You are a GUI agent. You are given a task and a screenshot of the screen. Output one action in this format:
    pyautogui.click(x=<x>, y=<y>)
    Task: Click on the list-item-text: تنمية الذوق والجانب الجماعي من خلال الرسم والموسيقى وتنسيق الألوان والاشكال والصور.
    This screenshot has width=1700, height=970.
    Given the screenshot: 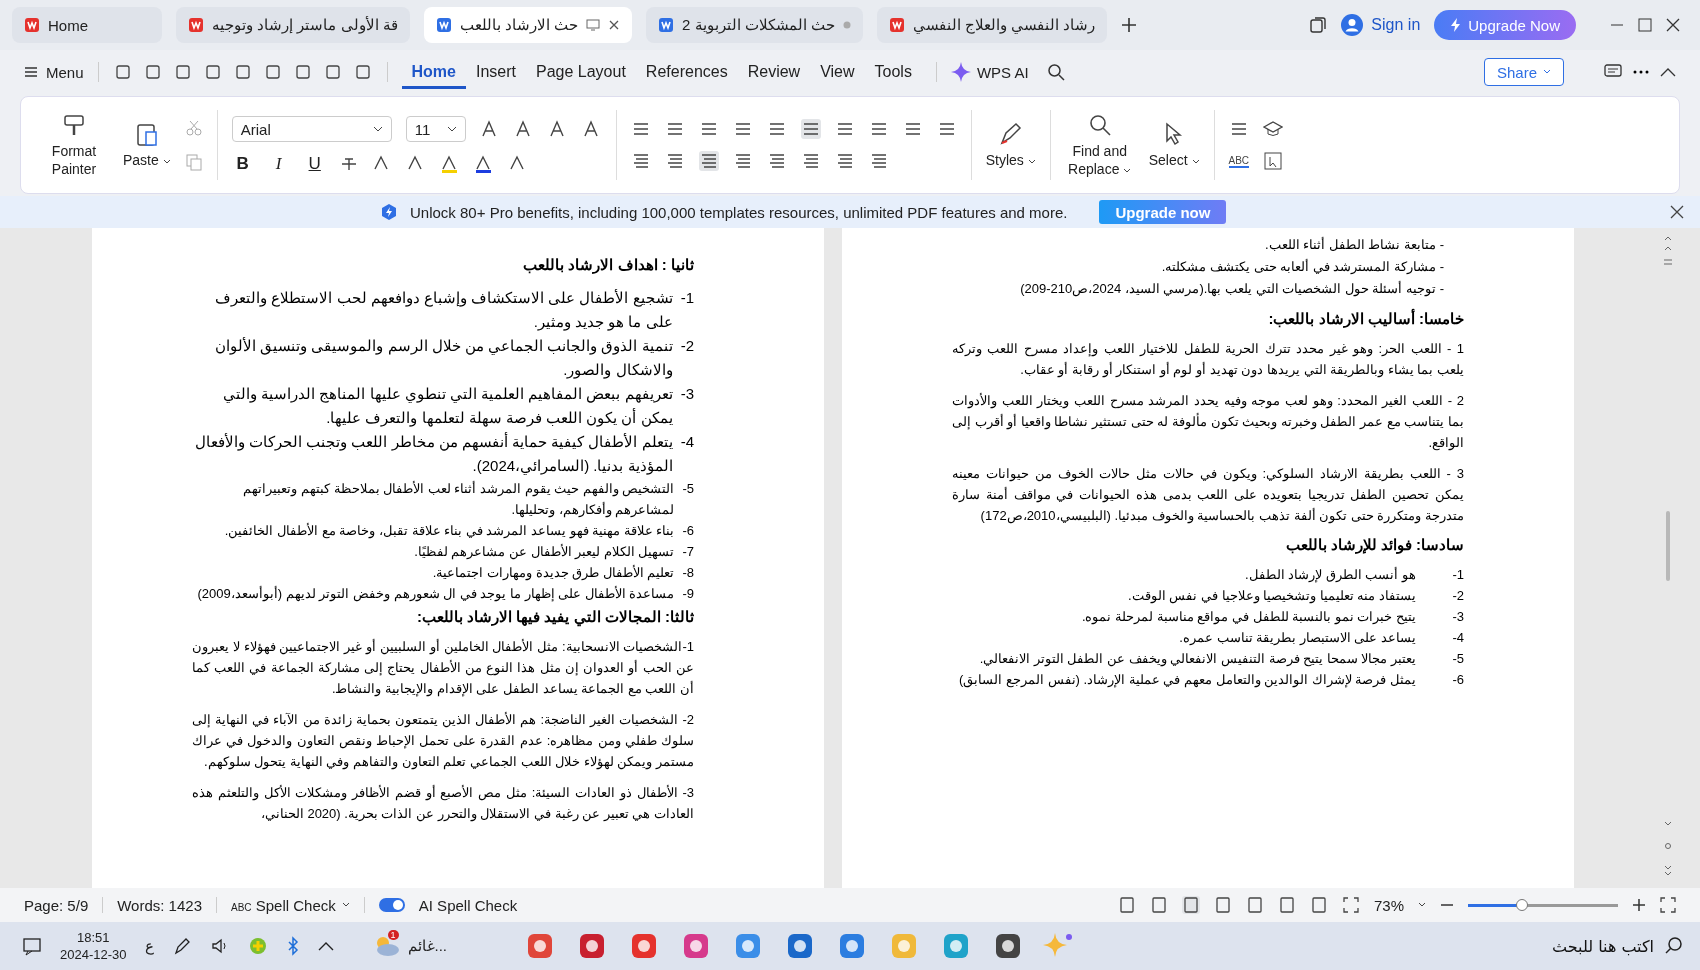 What is the action you would take?
    pyautogui.click(x=443, y=358)
    